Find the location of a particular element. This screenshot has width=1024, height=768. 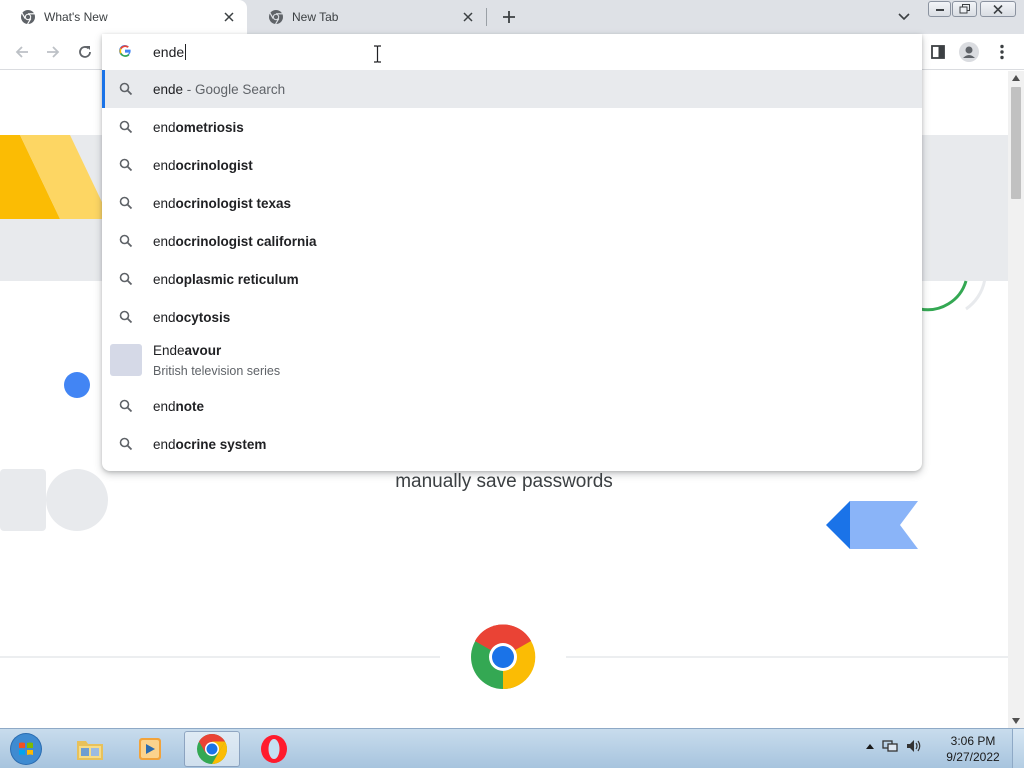

reload-icon is located at coordinates (85, 52).